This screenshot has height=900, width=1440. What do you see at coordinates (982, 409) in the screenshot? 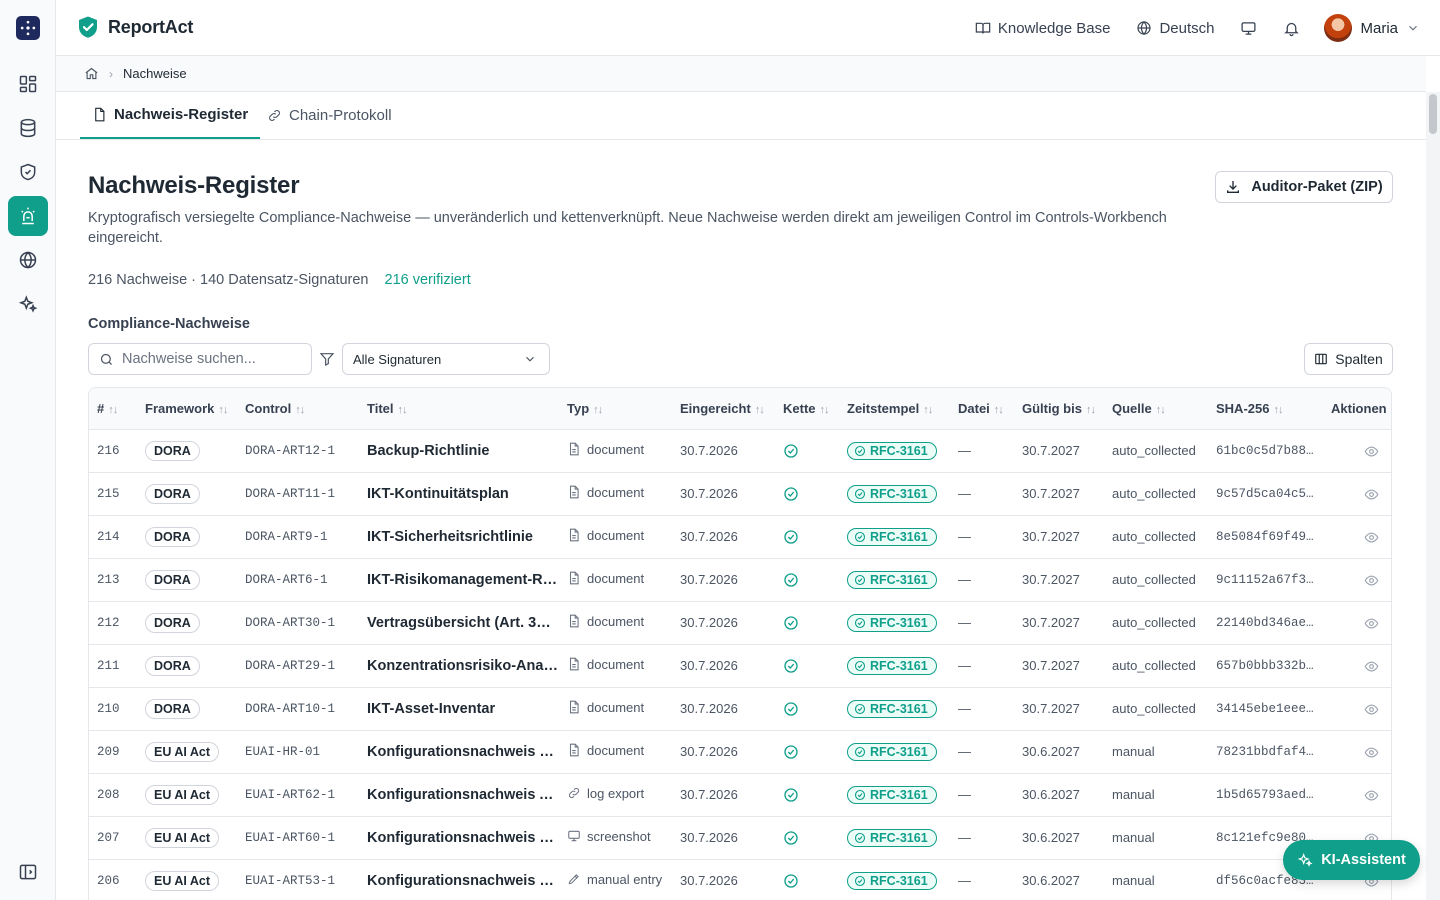
I see `col-header-file: Datei ↑↓` at bounding box center [982, 409].